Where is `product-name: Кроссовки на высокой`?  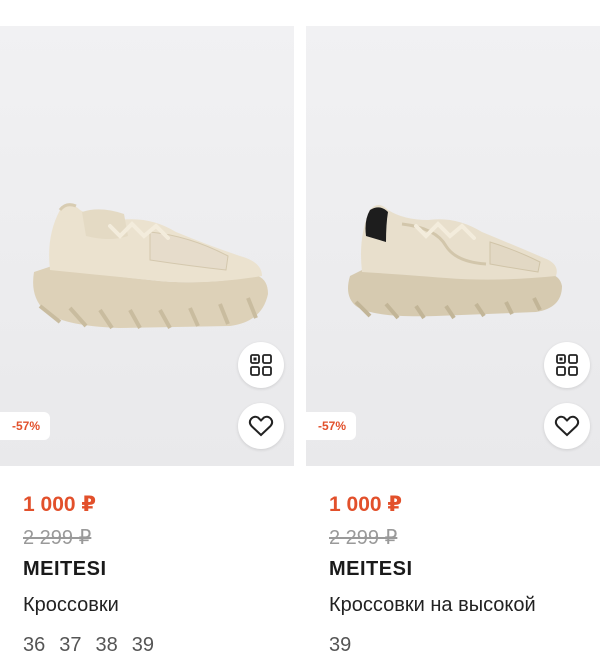
product-name: Кроссовки на высокой is located at coordinates (464, 605).